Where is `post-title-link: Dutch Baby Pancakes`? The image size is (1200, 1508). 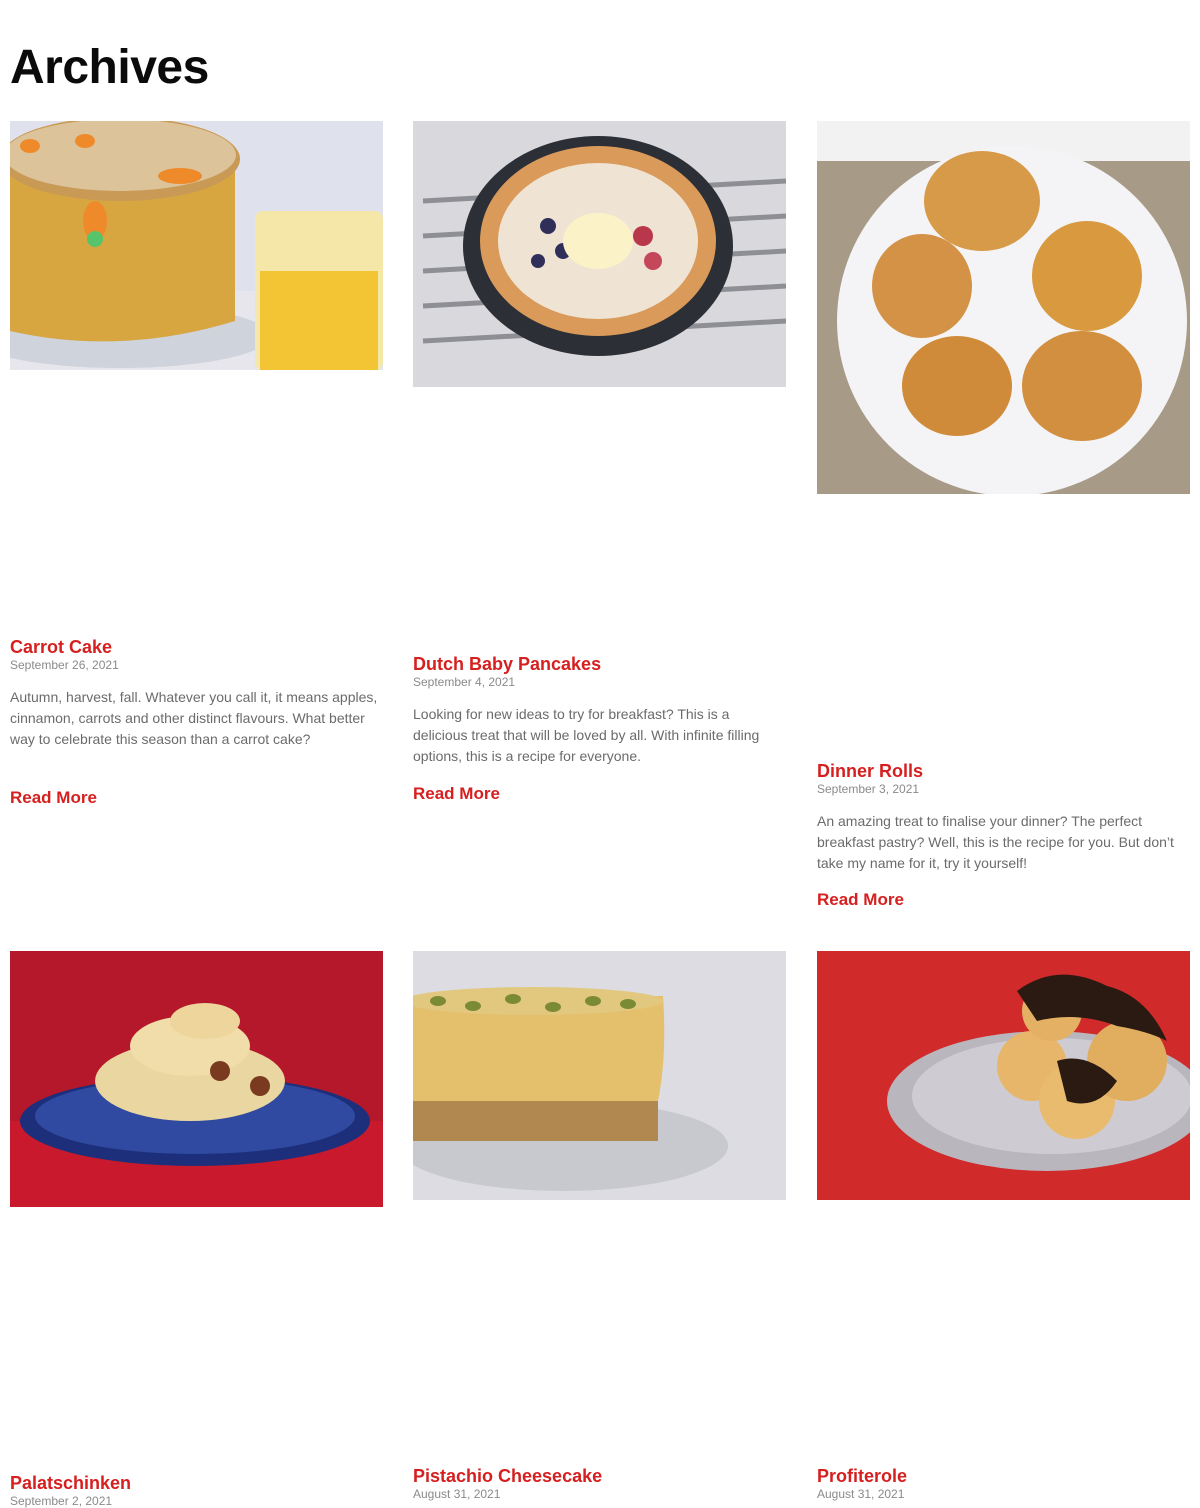
post-title-link: Dutch Baby Pancakes is located at coordinates (507, 664).